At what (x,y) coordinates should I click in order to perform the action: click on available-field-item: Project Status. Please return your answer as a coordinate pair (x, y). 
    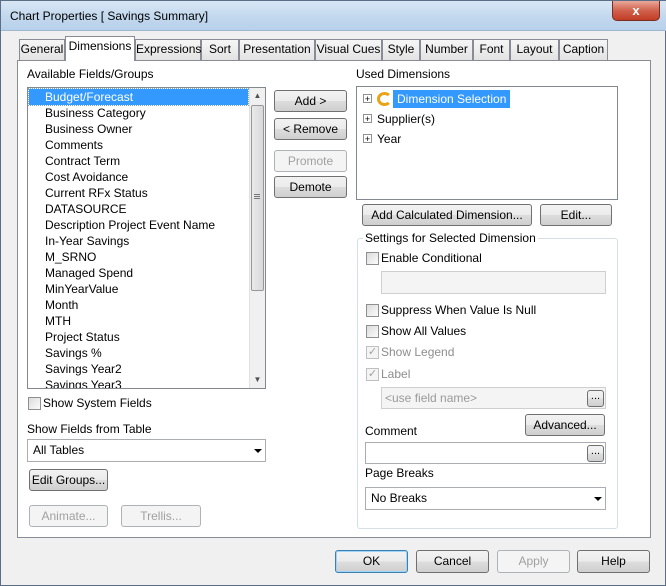
    Looking at the image, I should click on (138, 337).